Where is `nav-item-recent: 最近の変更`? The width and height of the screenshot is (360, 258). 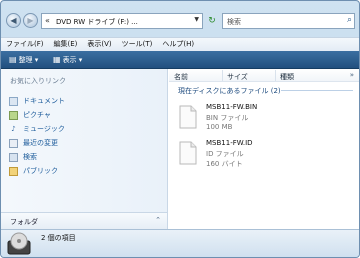 nav-item-recent: 最近の変更 is located at coordinates (37, 143).